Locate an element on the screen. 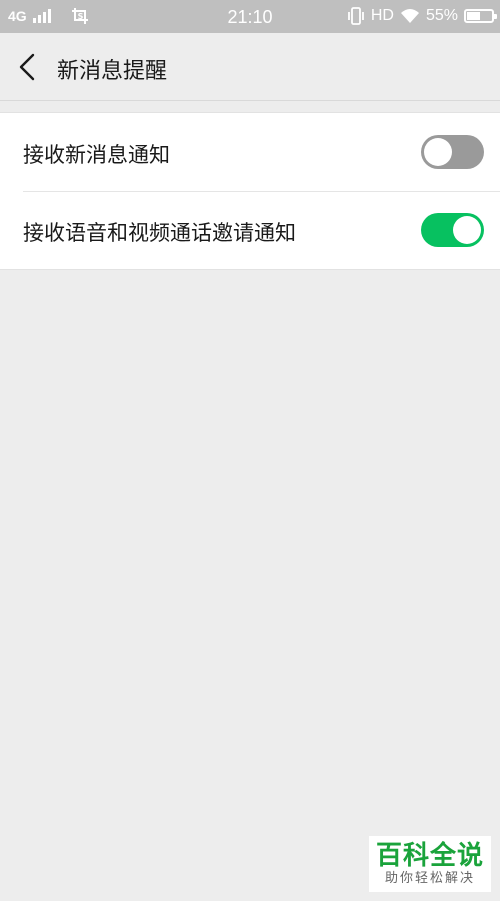 Image resolution: width=500 pixels, height=901 pixels. hd-indicator: HD is located at coordinates (382, 15).